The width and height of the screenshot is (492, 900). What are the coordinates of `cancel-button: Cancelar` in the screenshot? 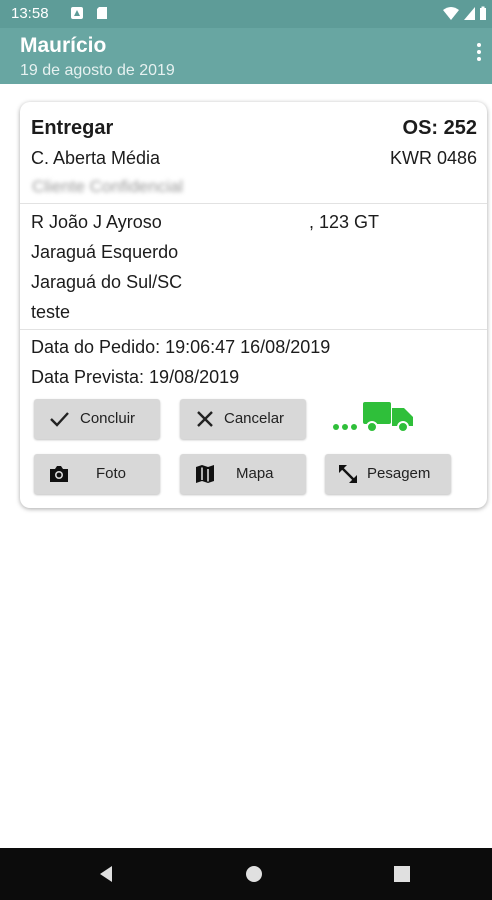 It's located at (243, 419).